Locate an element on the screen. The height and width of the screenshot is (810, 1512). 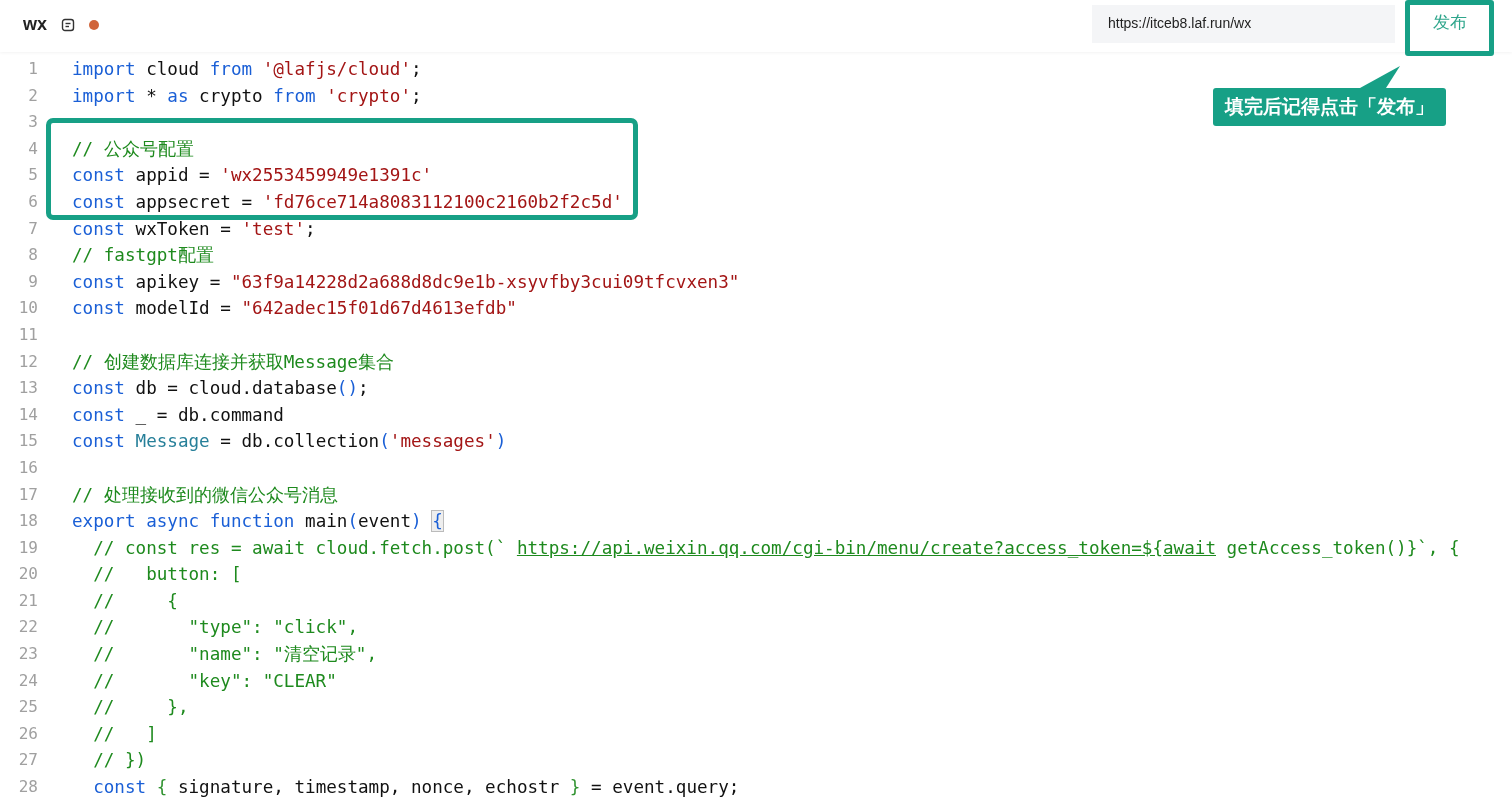
code-line: const wxToken = 'test'; is located at coordinates (194, 229).